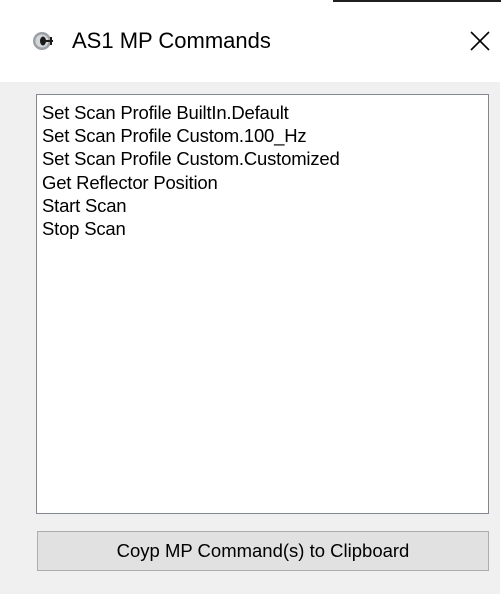 This screenshot has height=594, width=503. Describe the element at coordinates (265, 182) in the screenshot. I see `list-item: Get Reflector Position` at that location.